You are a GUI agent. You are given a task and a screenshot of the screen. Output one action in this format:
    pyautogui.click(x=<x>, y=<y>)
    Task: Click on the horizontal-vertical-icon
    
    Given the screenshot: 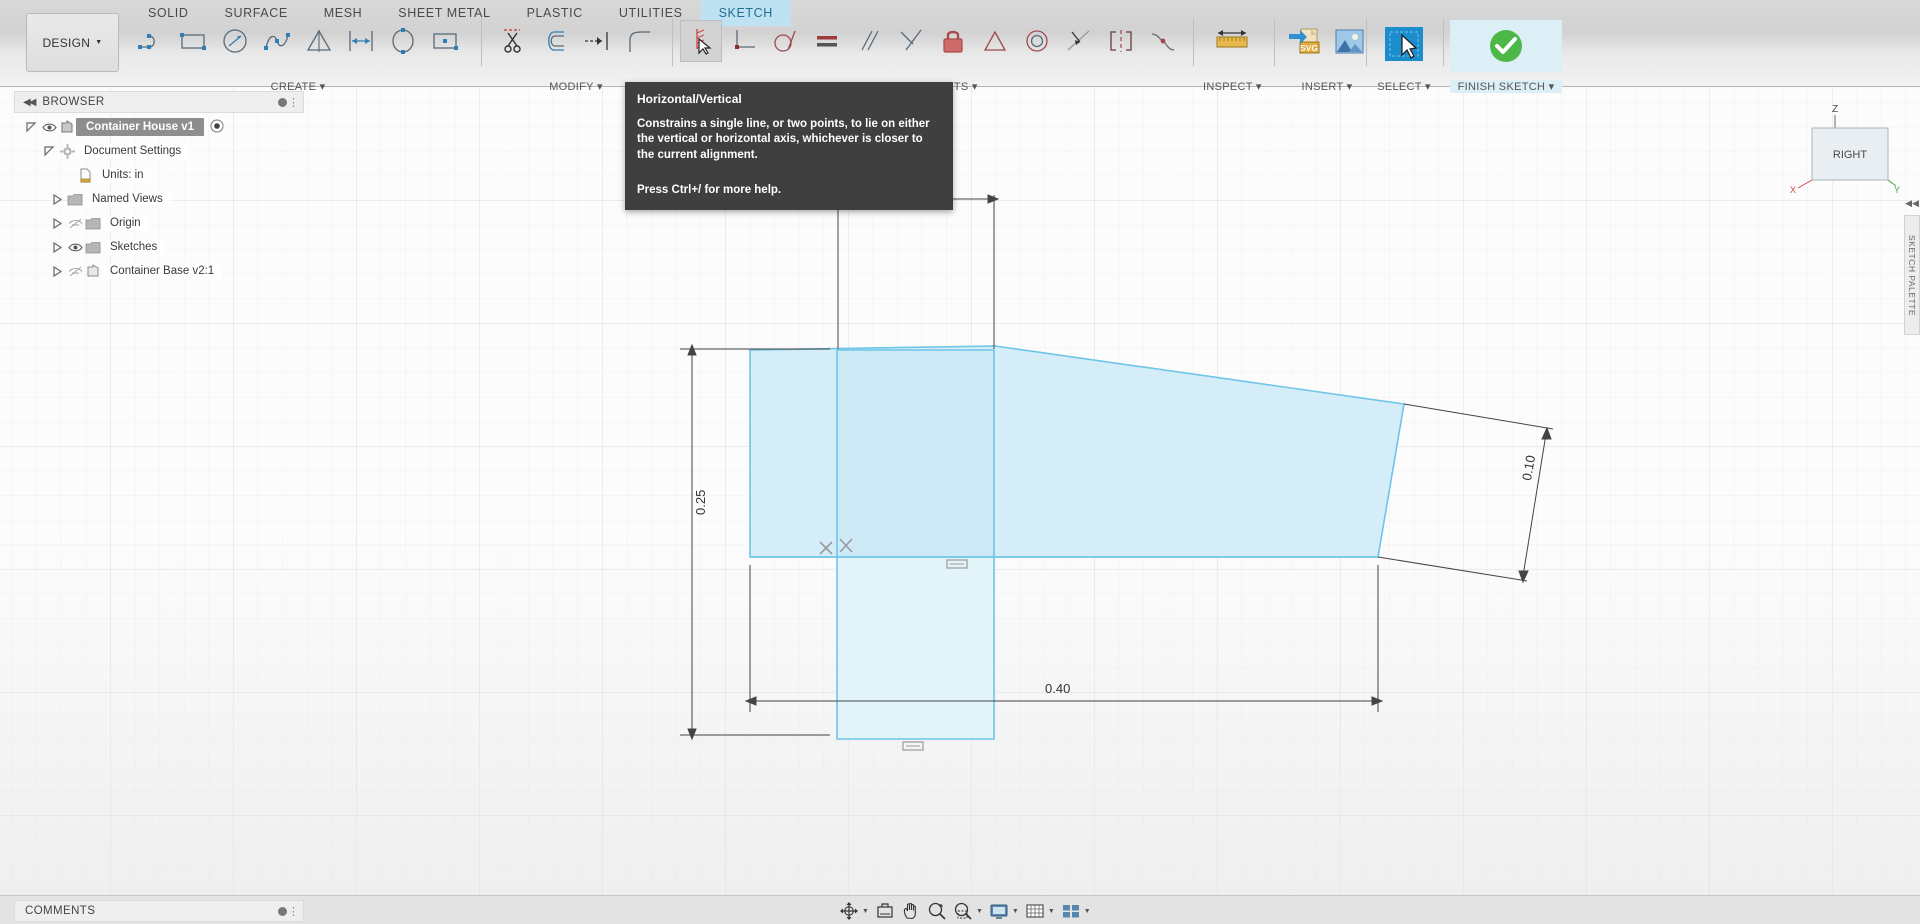 What is the action you would take?
    pyautogui.click(x=701, y=41)
    